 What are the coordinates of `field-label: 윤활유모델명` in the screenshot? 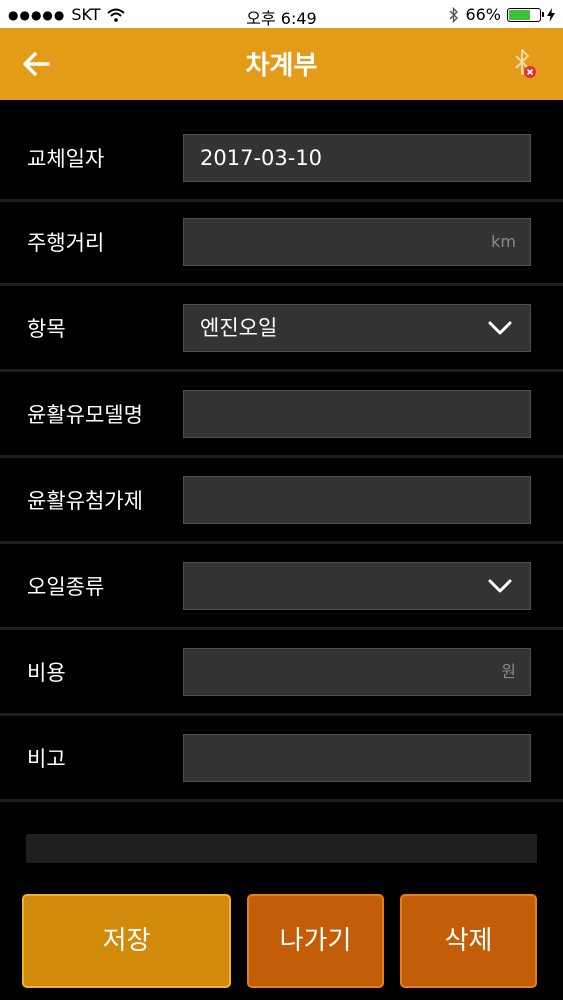 It's located at (85, 415).